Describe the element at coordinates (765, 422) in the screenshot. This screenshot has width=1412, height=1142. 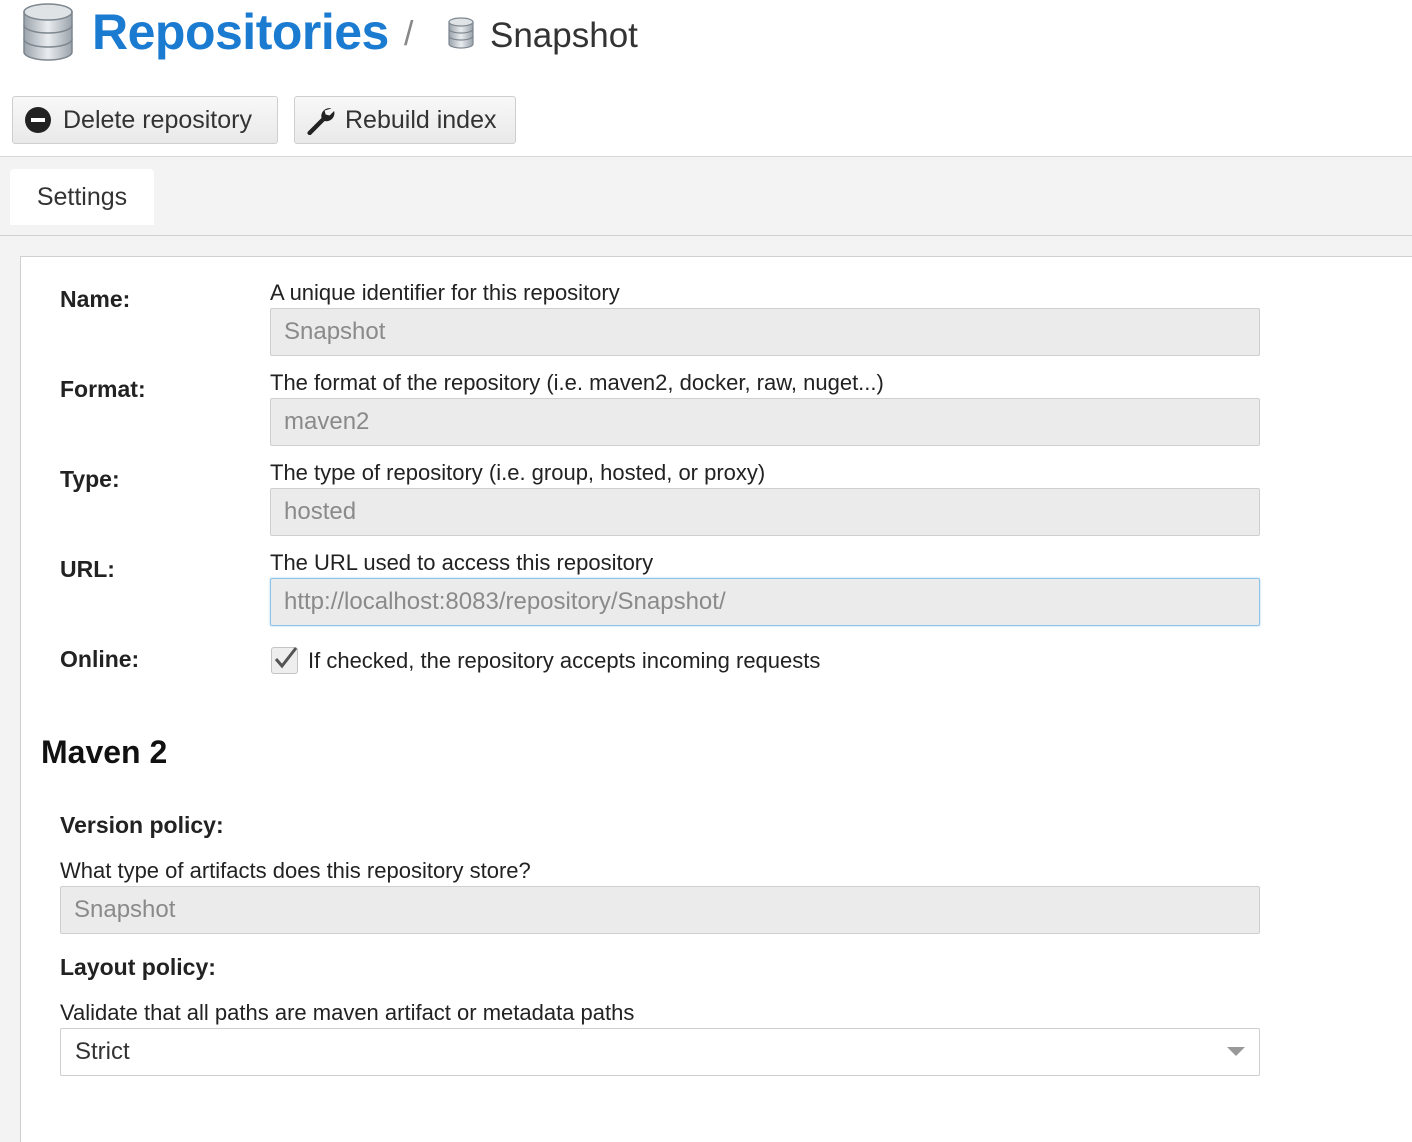
I see `format-field` at that location.